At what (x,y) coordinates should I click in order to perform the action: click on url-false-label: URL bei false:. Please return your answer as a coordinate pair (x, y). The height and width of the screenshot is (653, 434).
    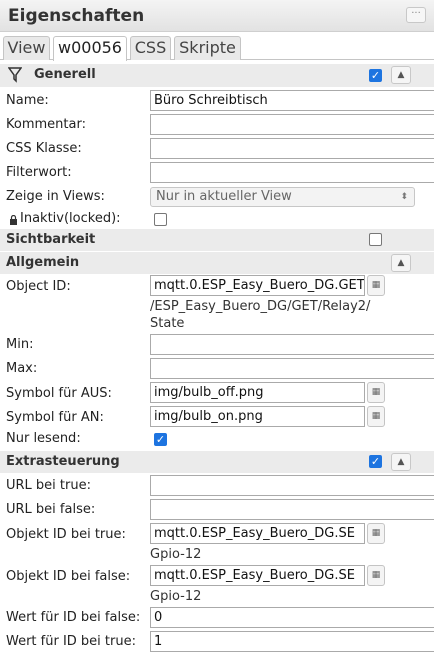
    Looking at the image, I should click on (51, 509).